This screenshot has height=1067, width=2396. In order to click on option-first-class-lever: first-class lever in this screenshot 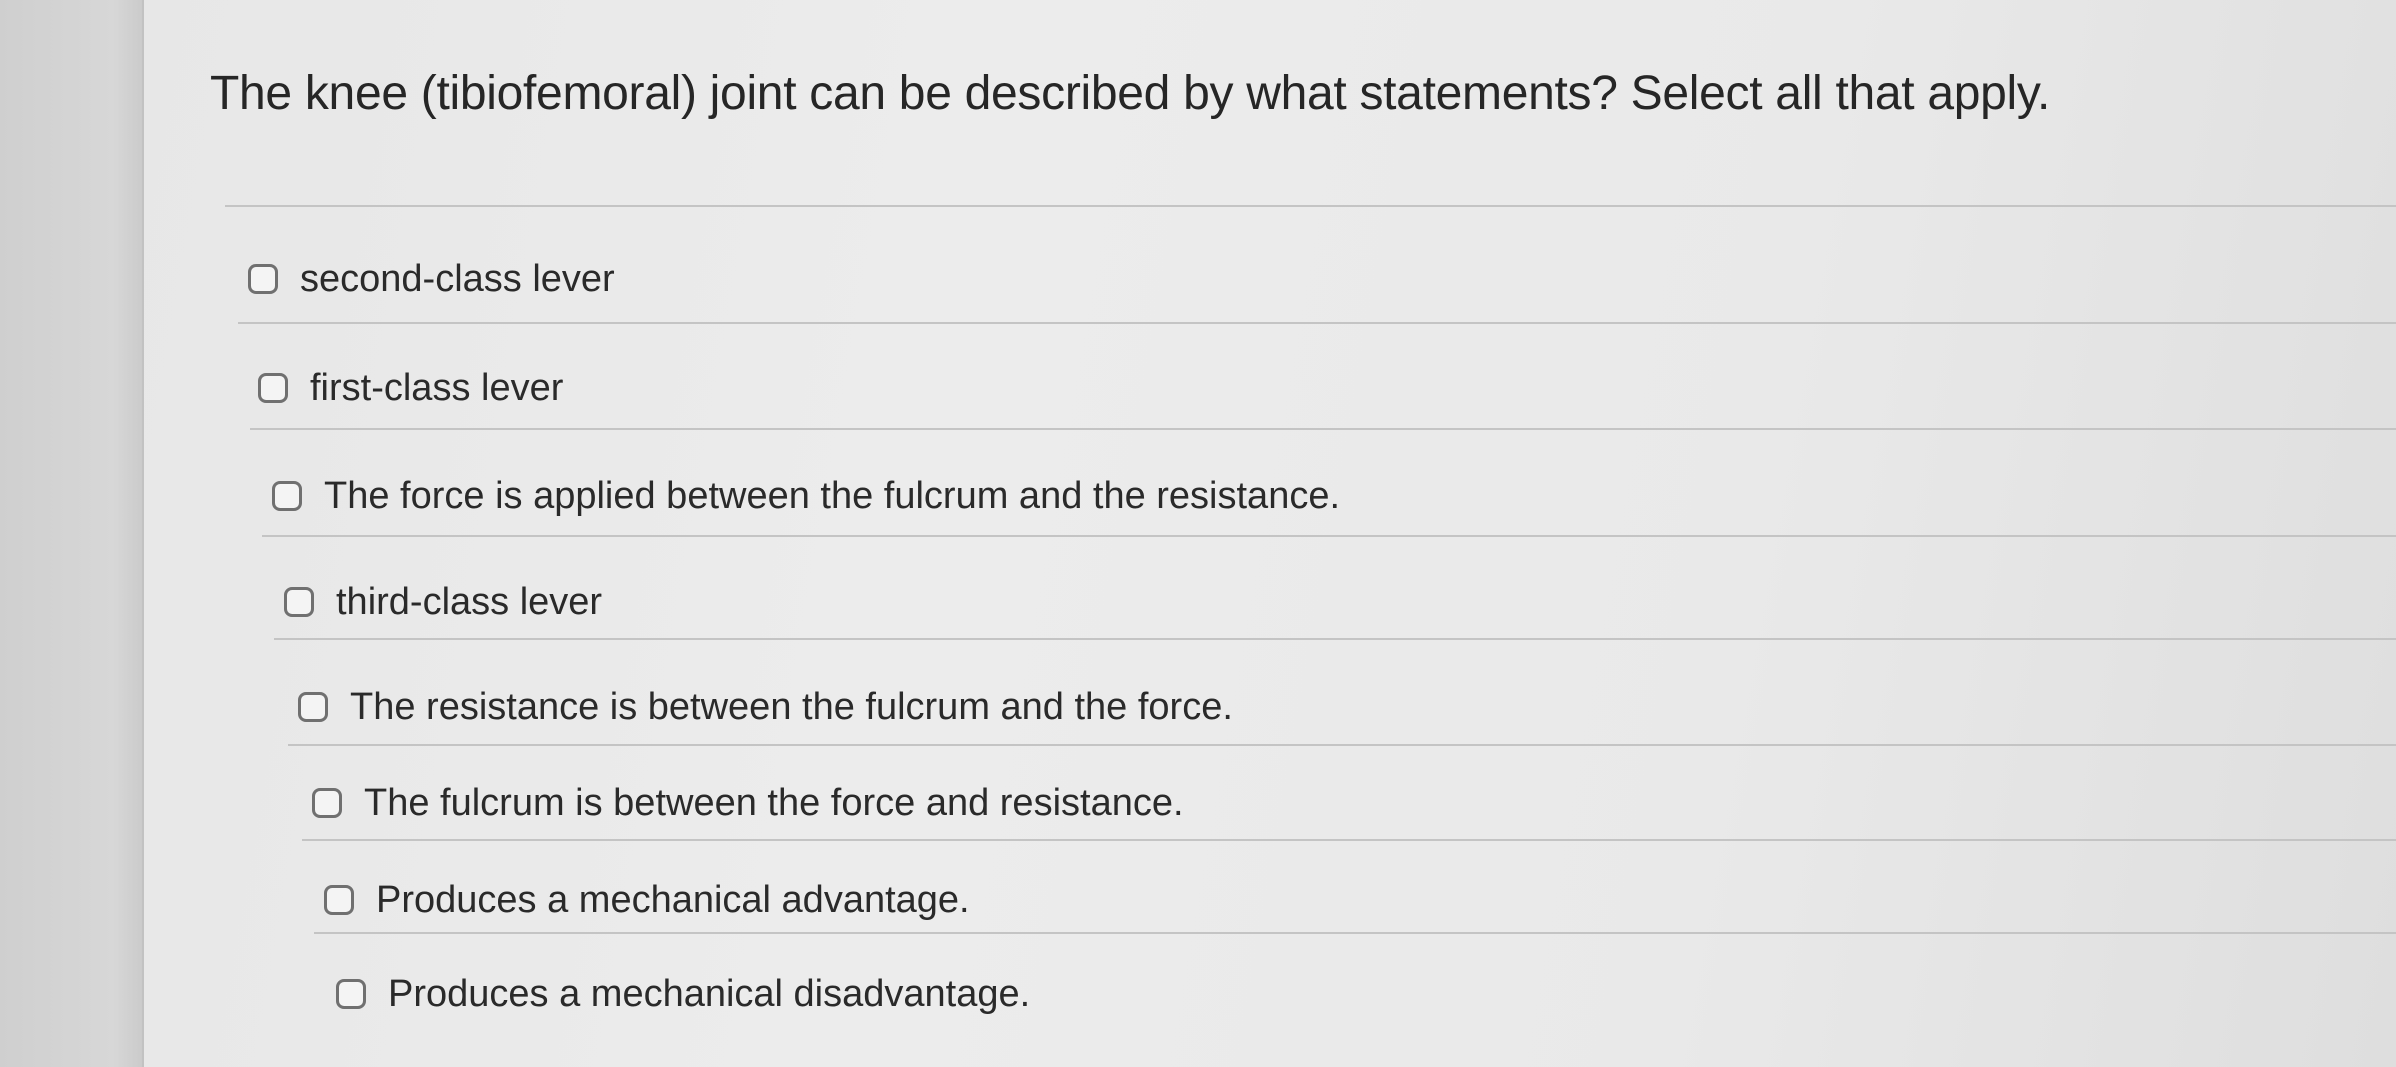, I will do `click(410, 388)`.